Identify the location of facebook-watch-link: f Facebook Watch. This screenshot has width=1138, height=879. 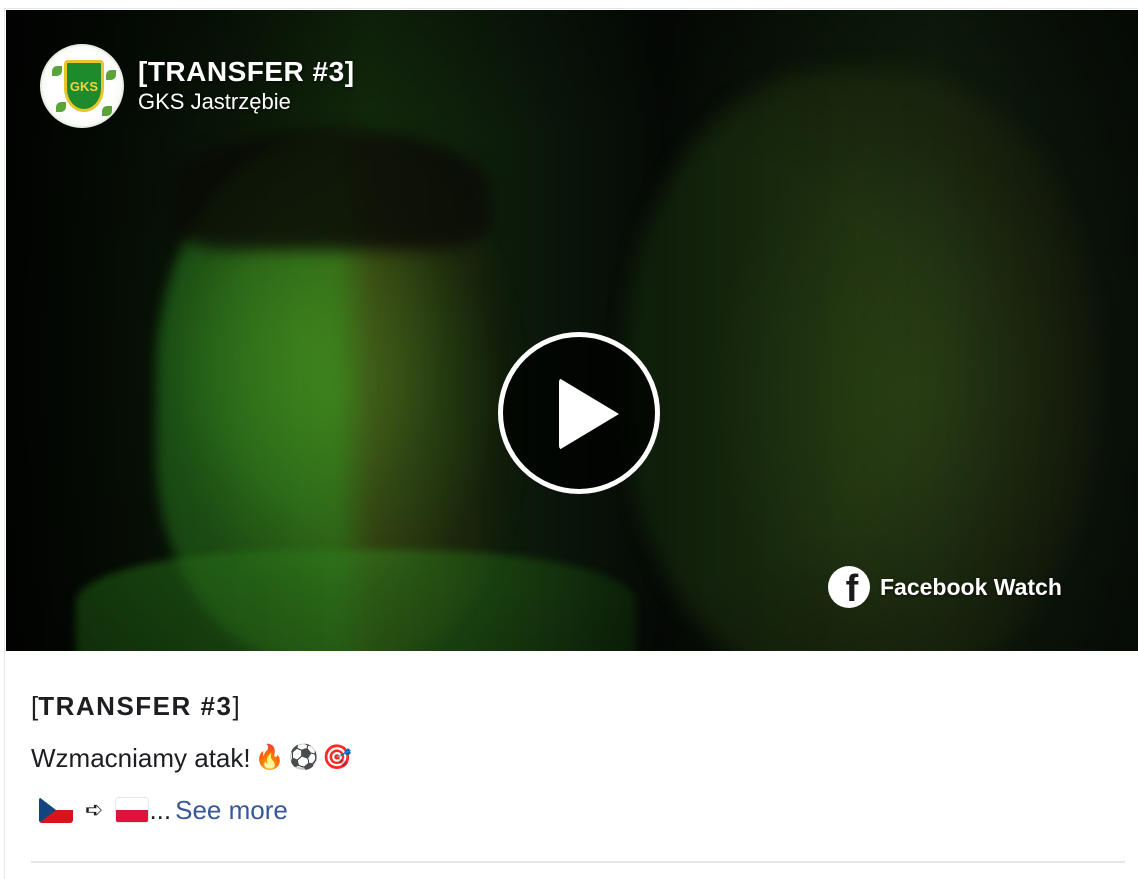
(945, 587).